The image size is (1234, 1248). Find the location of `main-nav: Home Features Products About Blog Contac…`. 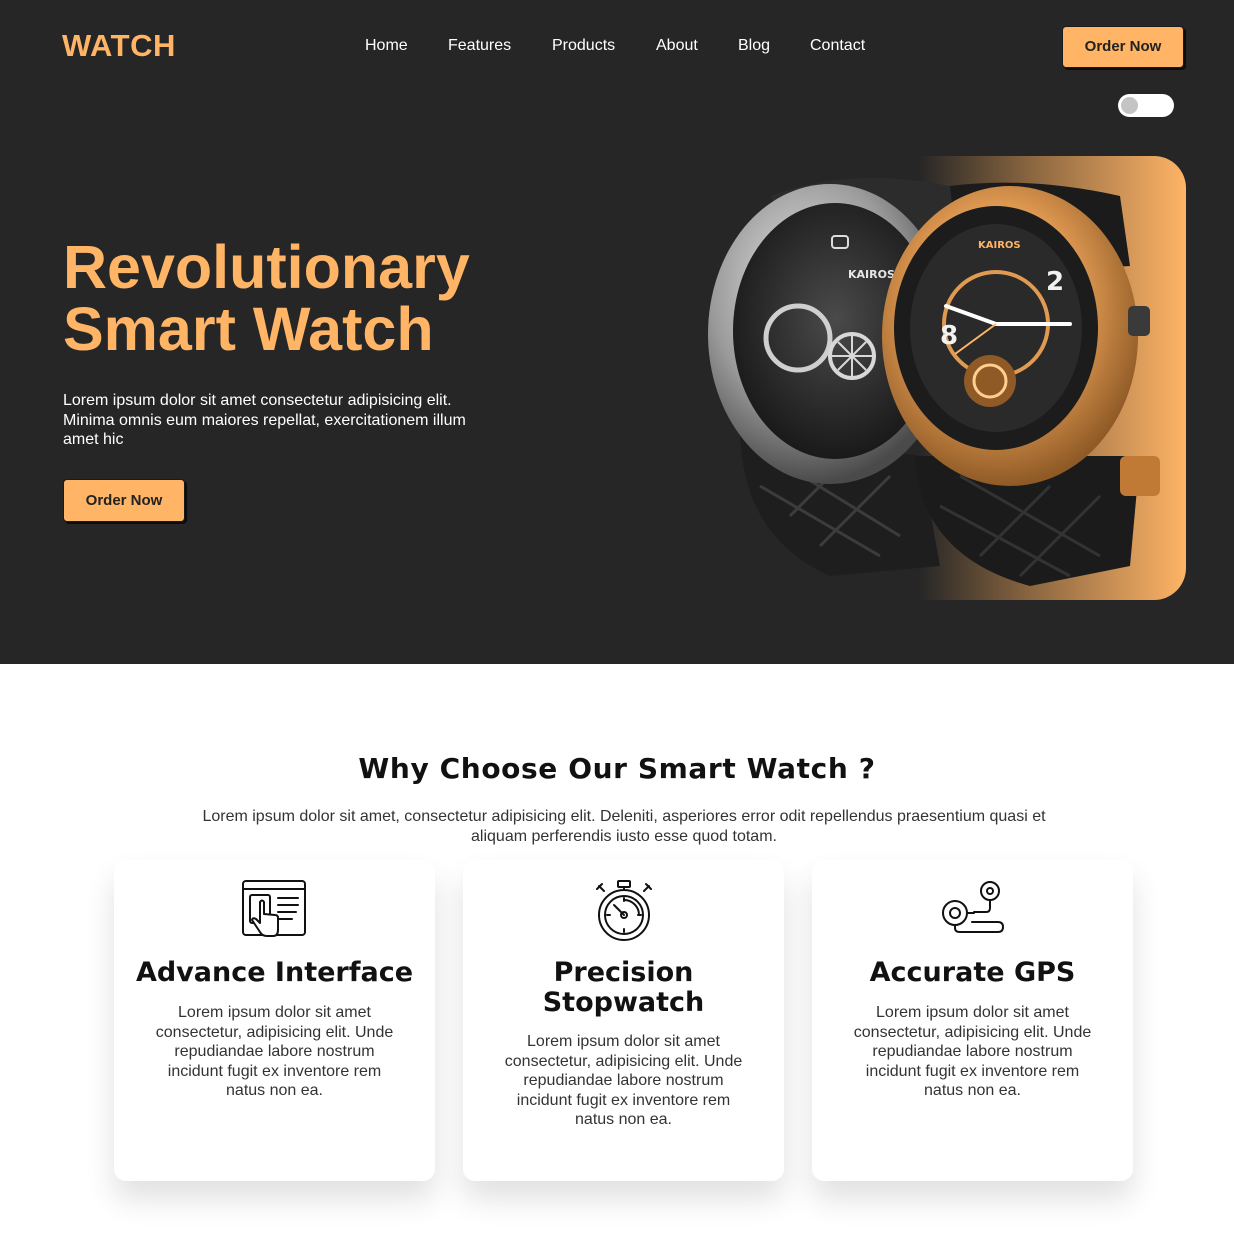

main-nav: Home Features Products About Blog Contac… is located at coordinates (617, 47).